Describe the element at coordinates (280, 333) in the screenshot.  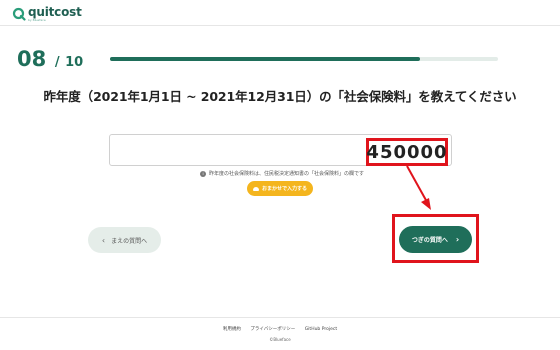
I see `site-footer: 利用規約 プライバシーポリシー GitHub Project ©Blueface` at that location.